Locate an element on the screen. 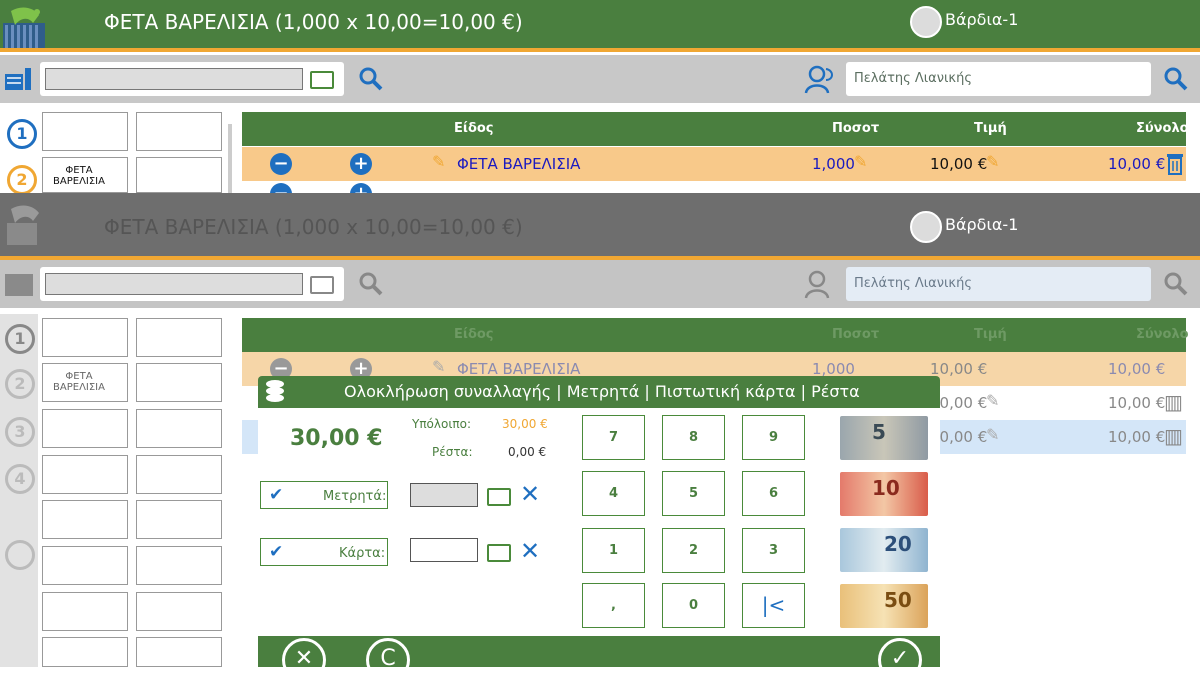 This screenshot has height=682, width=1200. key-9: 9 is located at coordinates (773, 437).